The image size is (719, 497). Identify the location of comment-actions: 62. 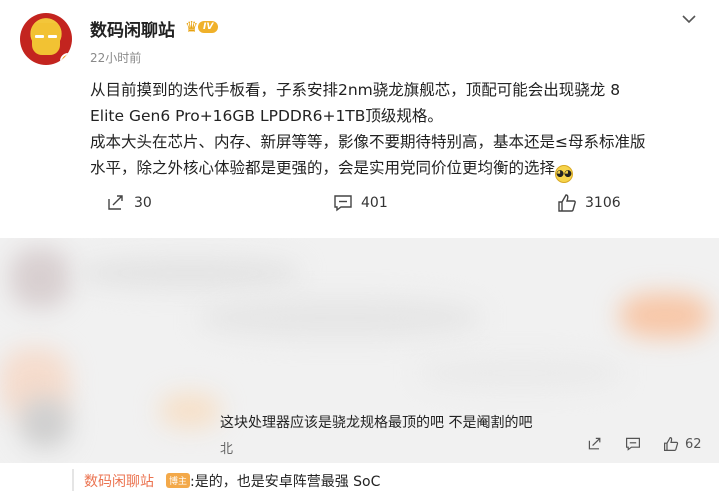
(644, 444).